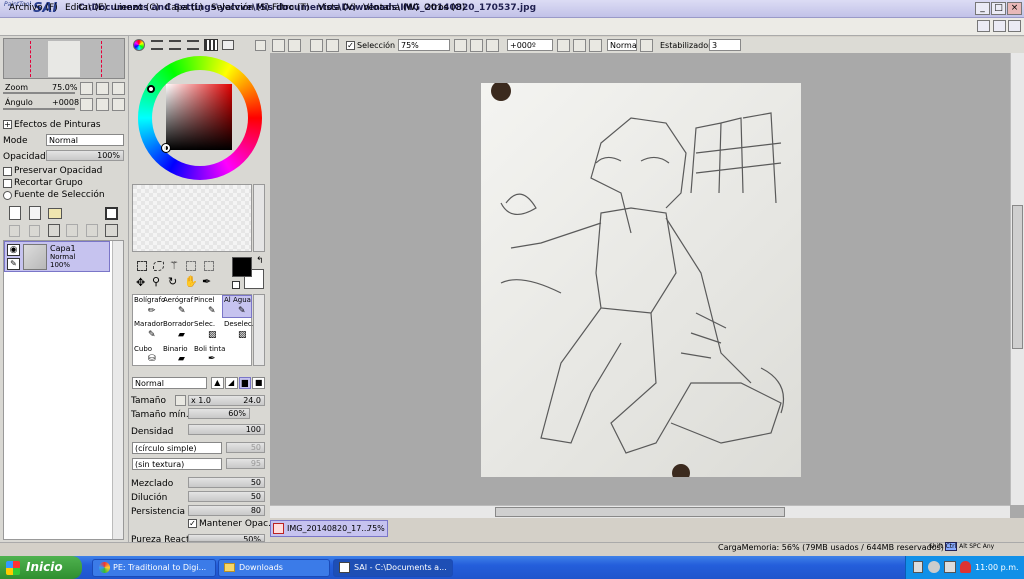 The width and height of the screenshot is (1024, 579). What do you see at coordinates (237, 300) in the screenshot?
I see `tool-al-agua: Al Agua` at bounding box center [237, 300].